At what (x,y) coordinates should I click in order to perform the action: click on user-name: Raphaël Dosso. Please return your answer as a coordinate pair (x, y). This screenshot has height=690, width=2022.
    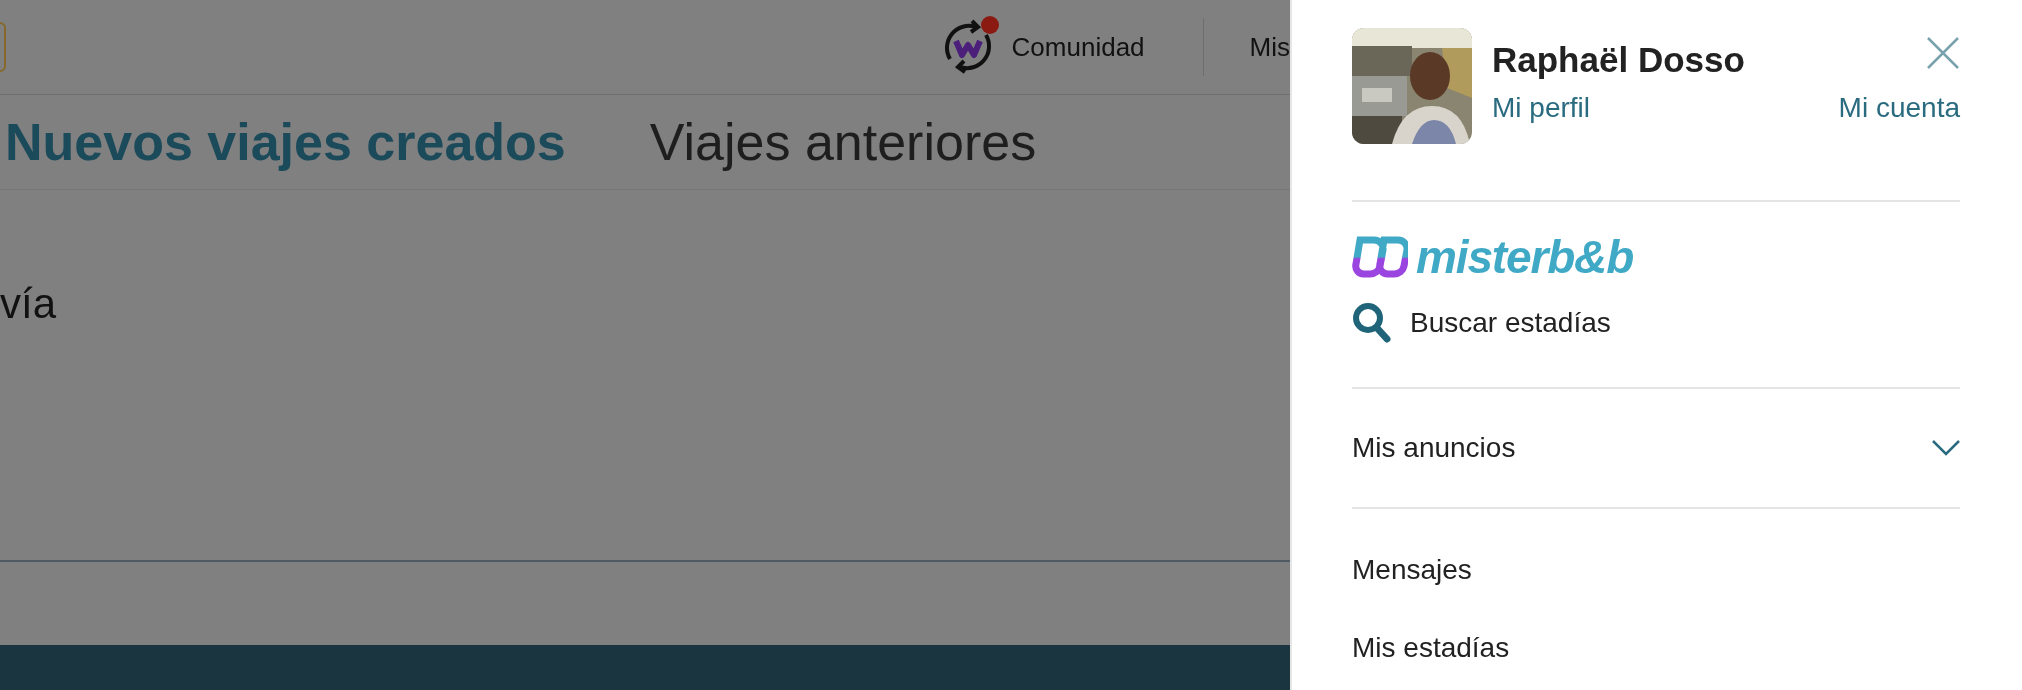
    Looking at the image, I should click on (1618, 59).